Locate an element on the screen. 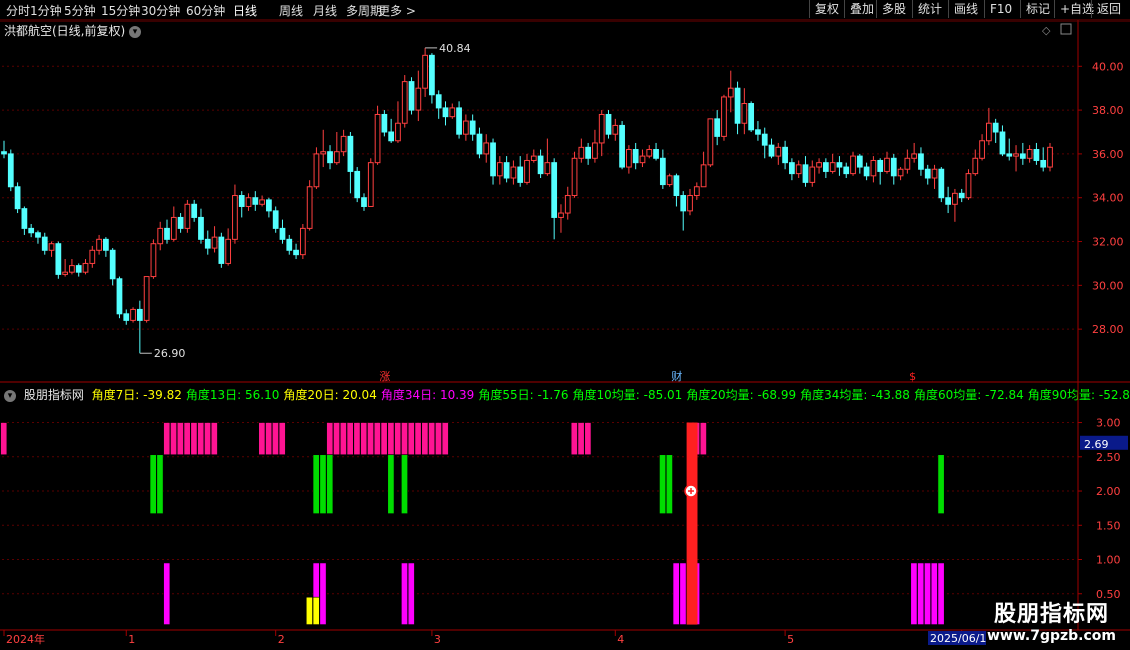  event-marker-1: 财 is located at coordinates (676, 376).